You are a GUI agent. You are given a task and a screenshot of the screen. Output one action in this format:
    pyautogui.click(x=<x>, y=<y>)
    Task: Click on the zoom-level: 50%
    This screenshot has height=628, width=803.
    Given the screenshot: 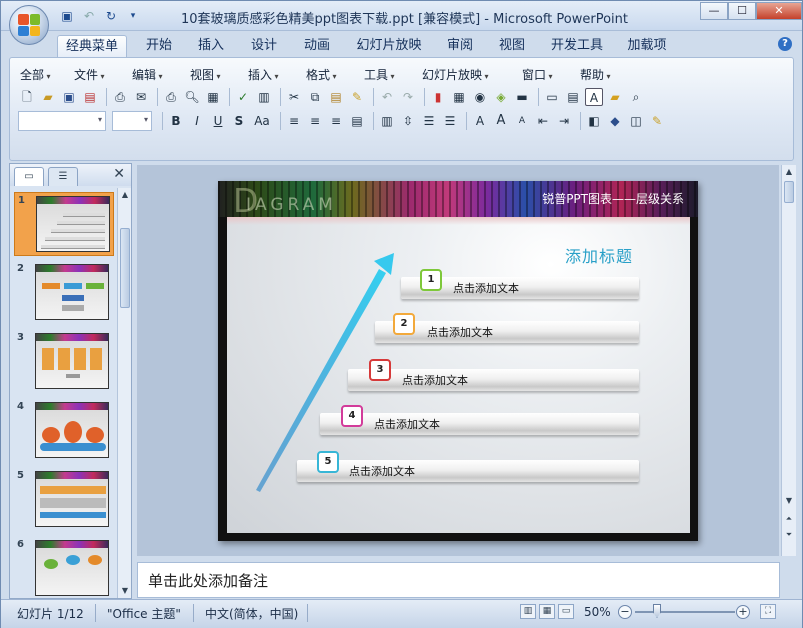 What is the action you would take?
    pyautogui.click(x=597, y=612)
    